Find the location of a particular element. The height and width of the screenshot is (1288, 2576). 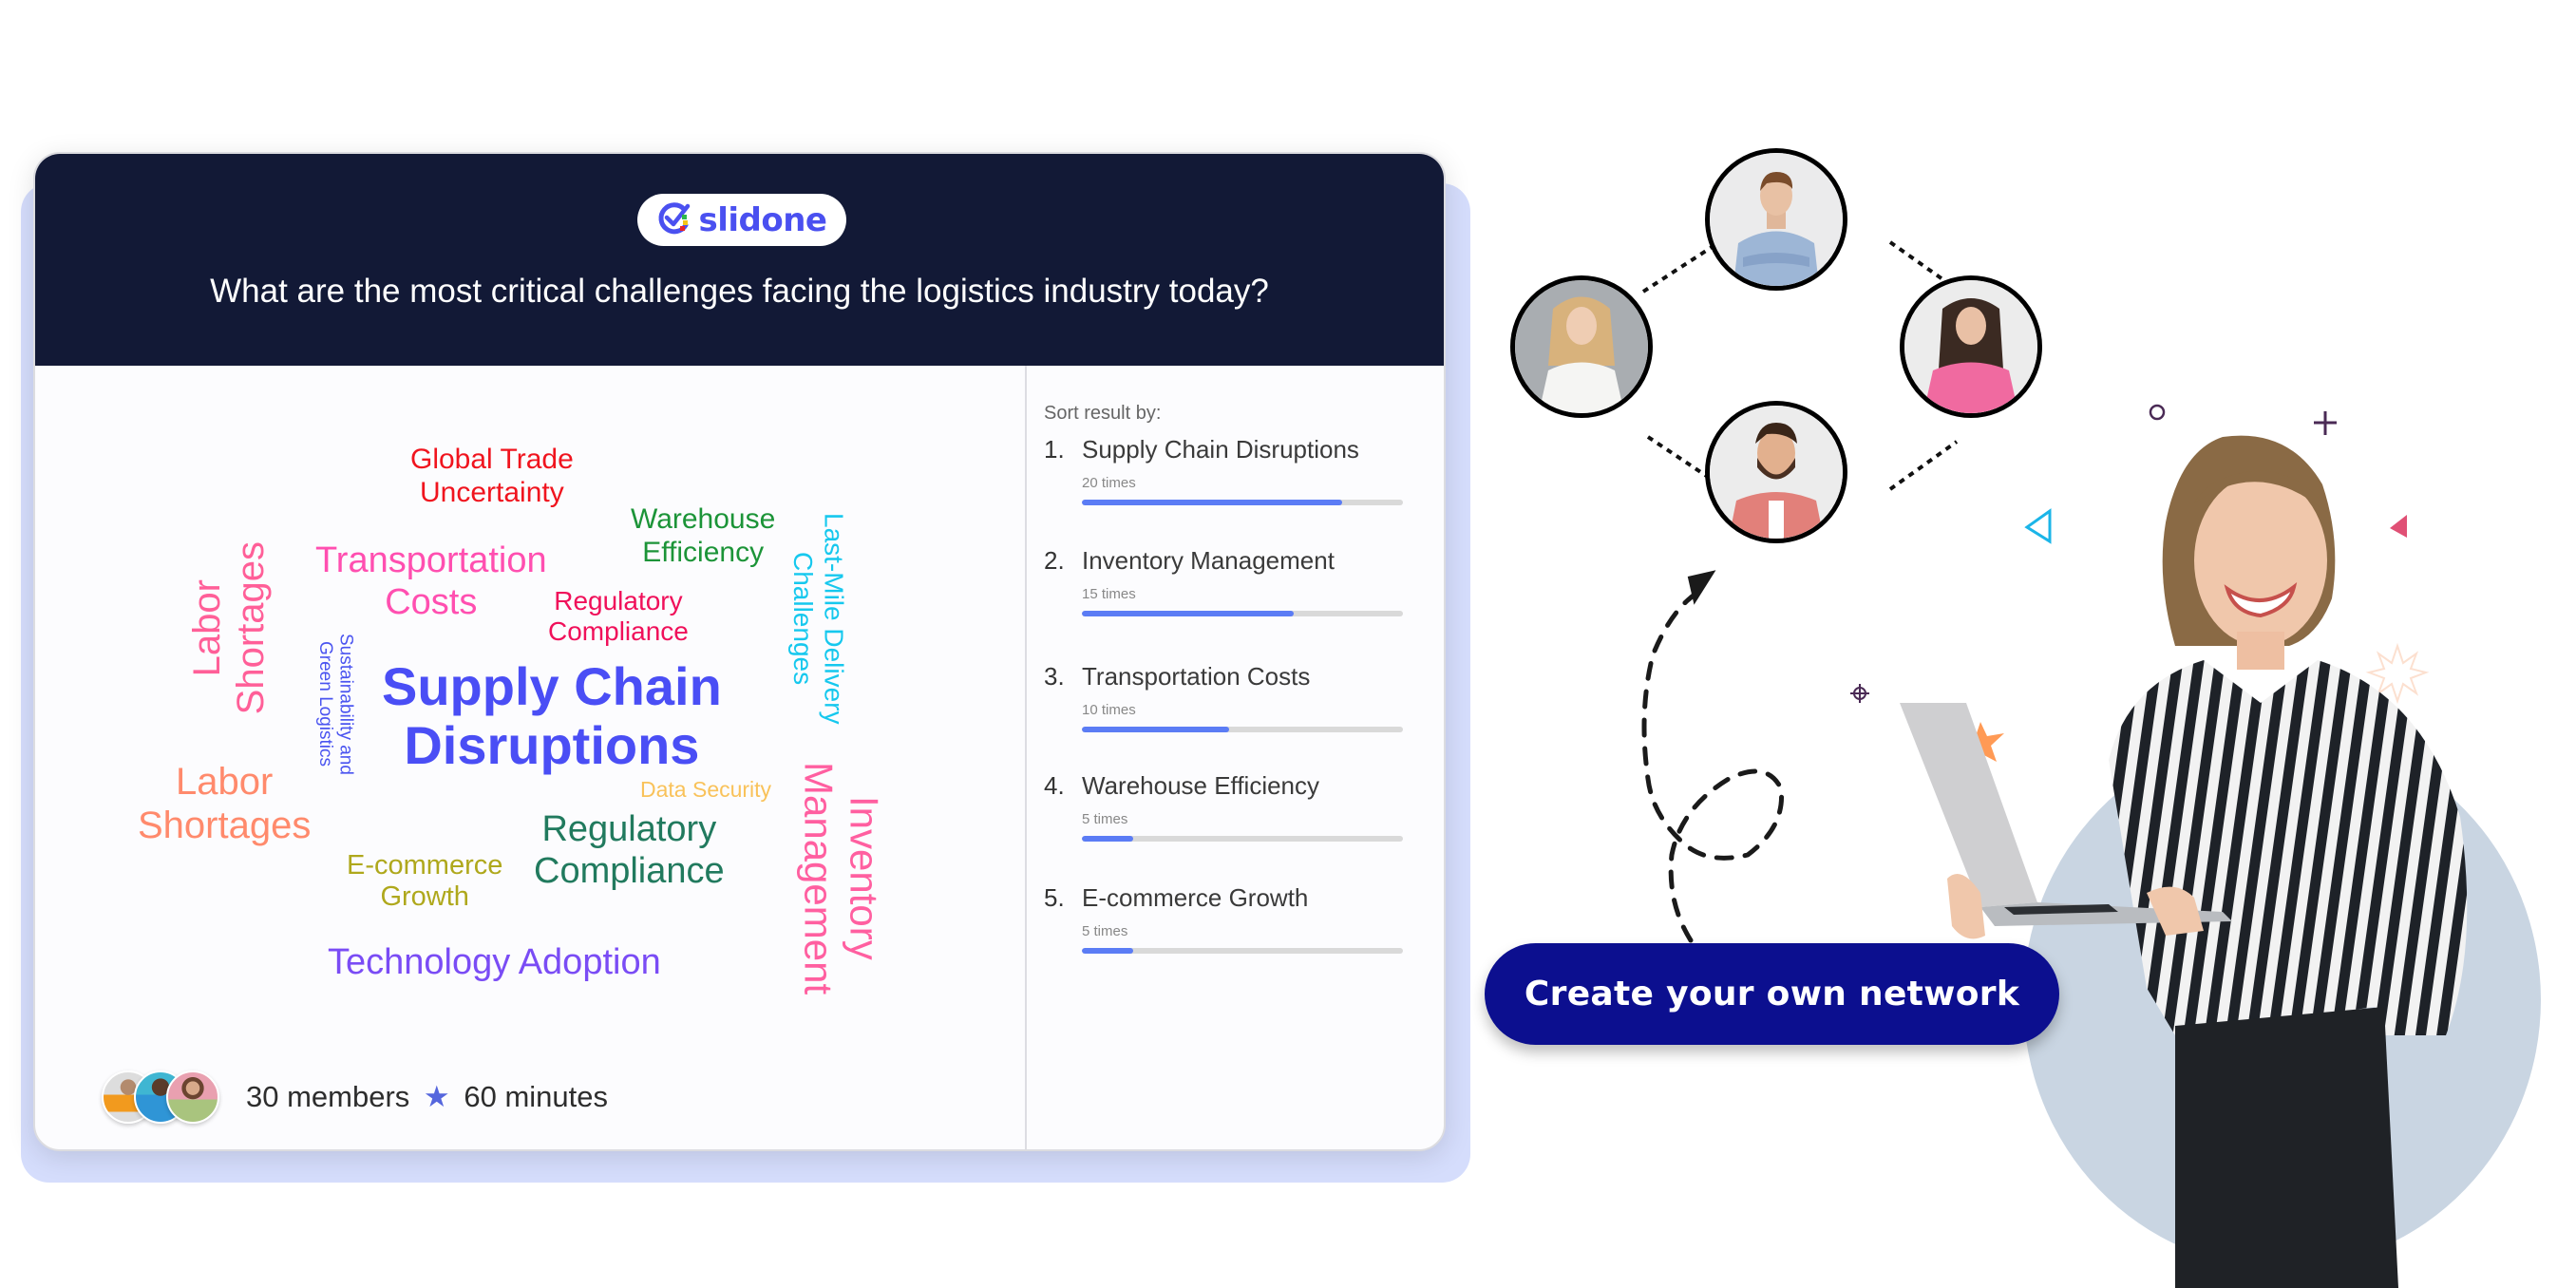

result-label: Transportation Costs is located at coordinates (1196, 676).